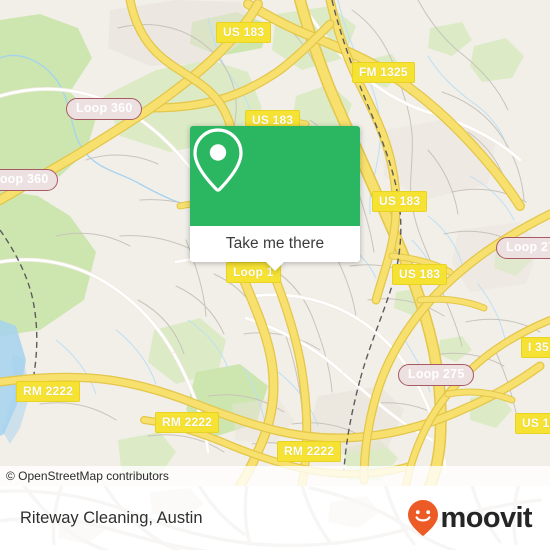 This screenshot has height=550, width=550. I want to click on footer-content: Riteway Cleaning, Austin moovit, so click(275, 518).